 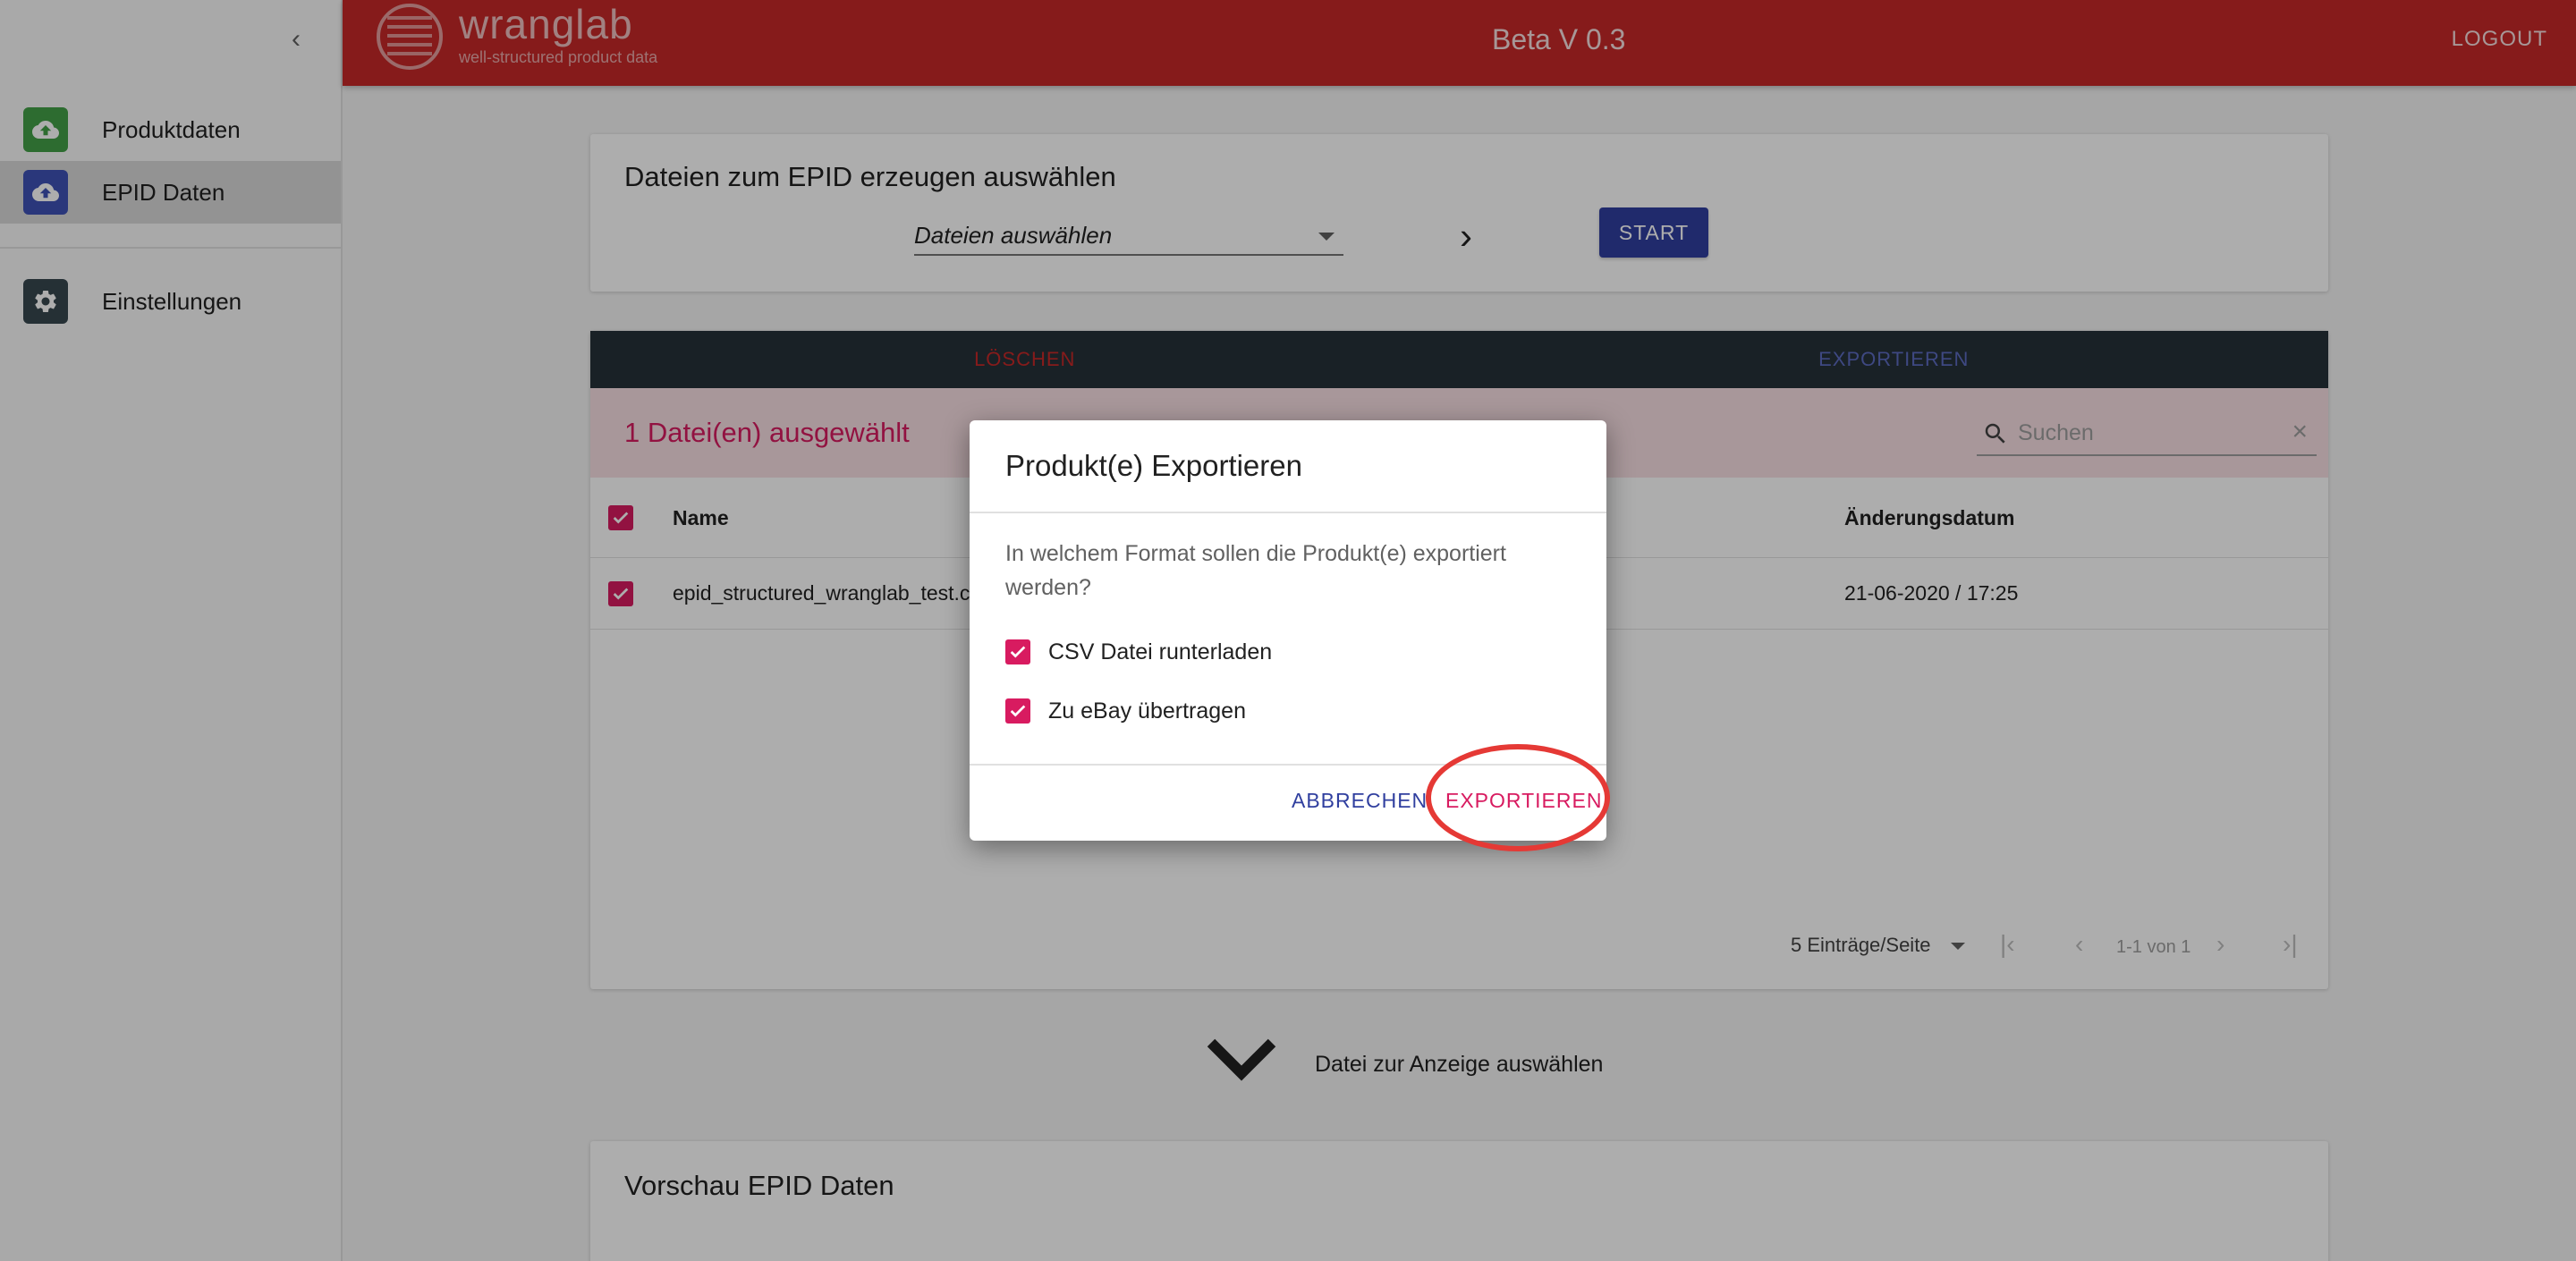 I want to click on dialog-divider, so click(x=1288, y=512).